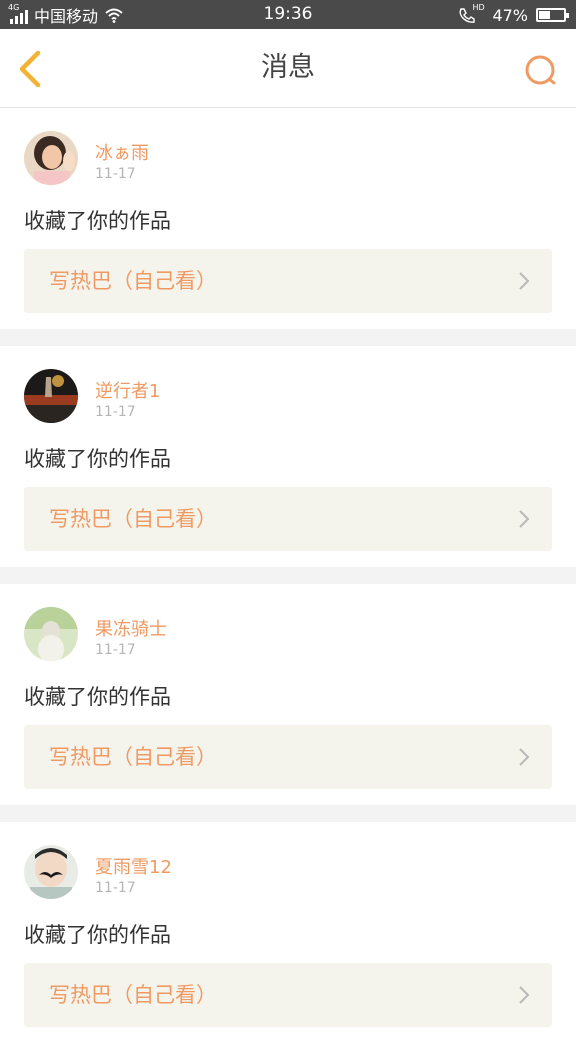 This screenshot has width=576, height=1043. Describe the element at coordinates (133, 866) in the screenshot. I see `sender-name: 夏雨雪12` at that location.